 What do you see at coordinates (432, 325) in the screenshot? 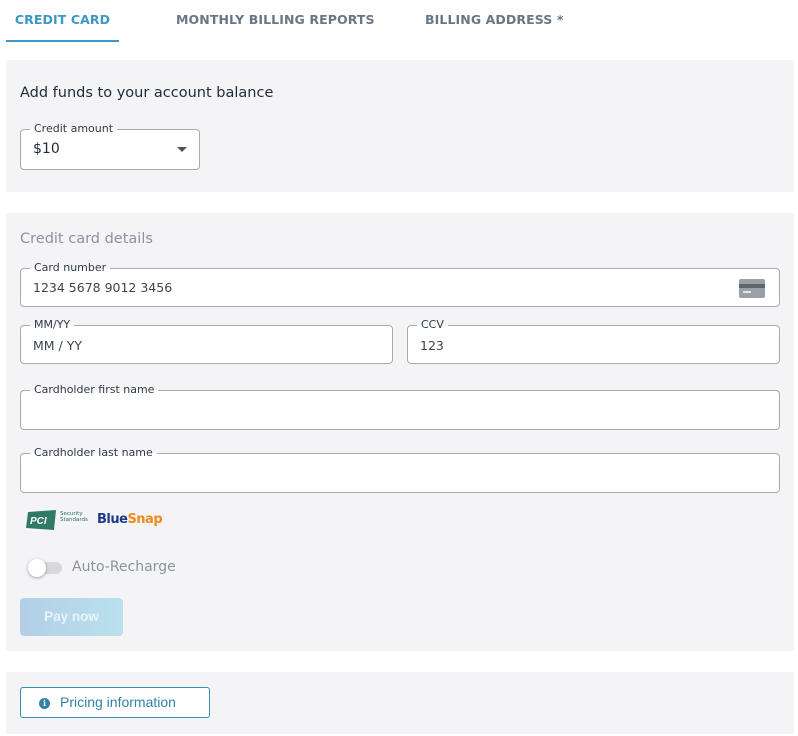
I see `ccv-label: CCV` at bounding box center [432, 325].